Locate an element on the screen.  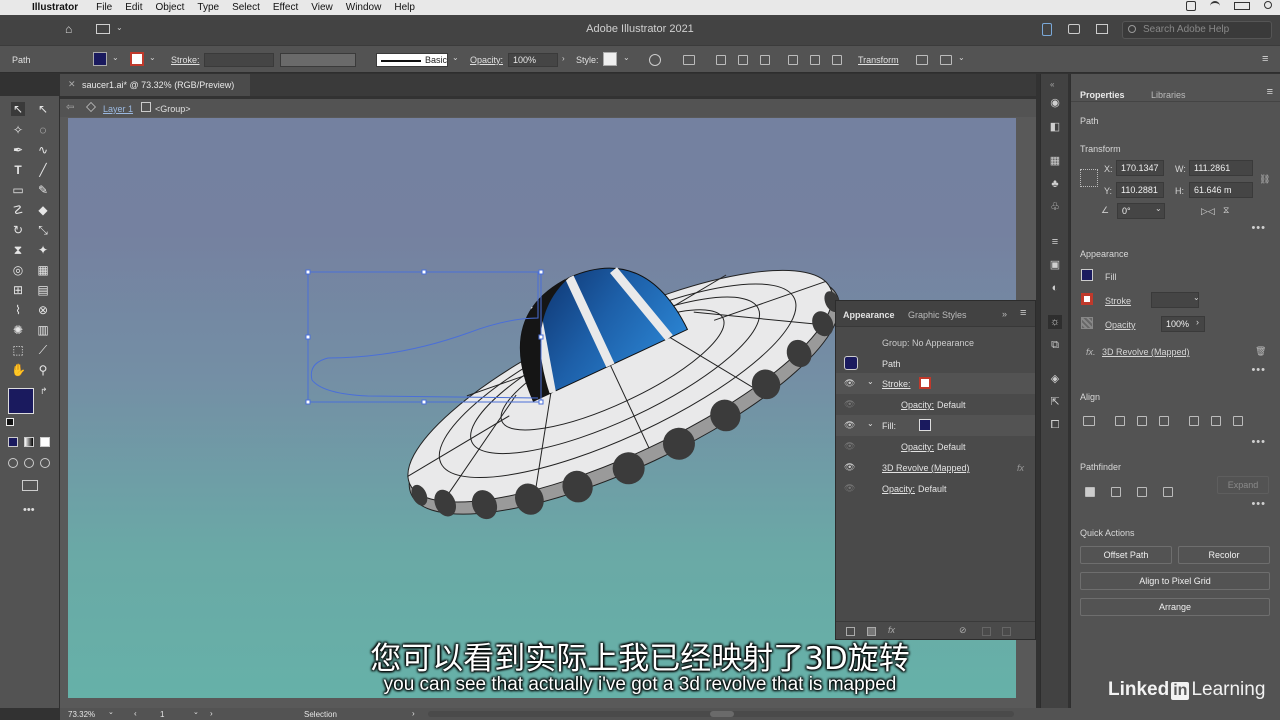
graphic-styles-icon: ⧉ is located at coordinates (1055, 345).